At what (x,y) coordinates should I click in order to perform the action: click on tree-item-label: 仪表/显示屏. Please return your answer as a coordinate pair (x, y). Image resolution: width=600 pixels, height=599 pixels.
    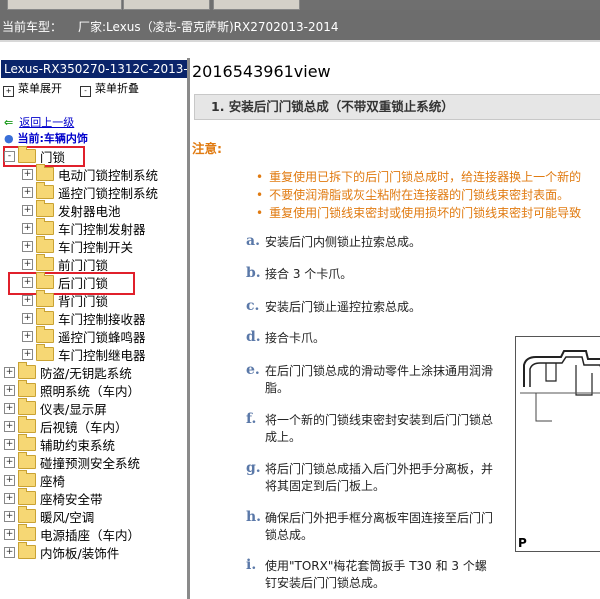
    Looking at the image, I should click on (73, 409).